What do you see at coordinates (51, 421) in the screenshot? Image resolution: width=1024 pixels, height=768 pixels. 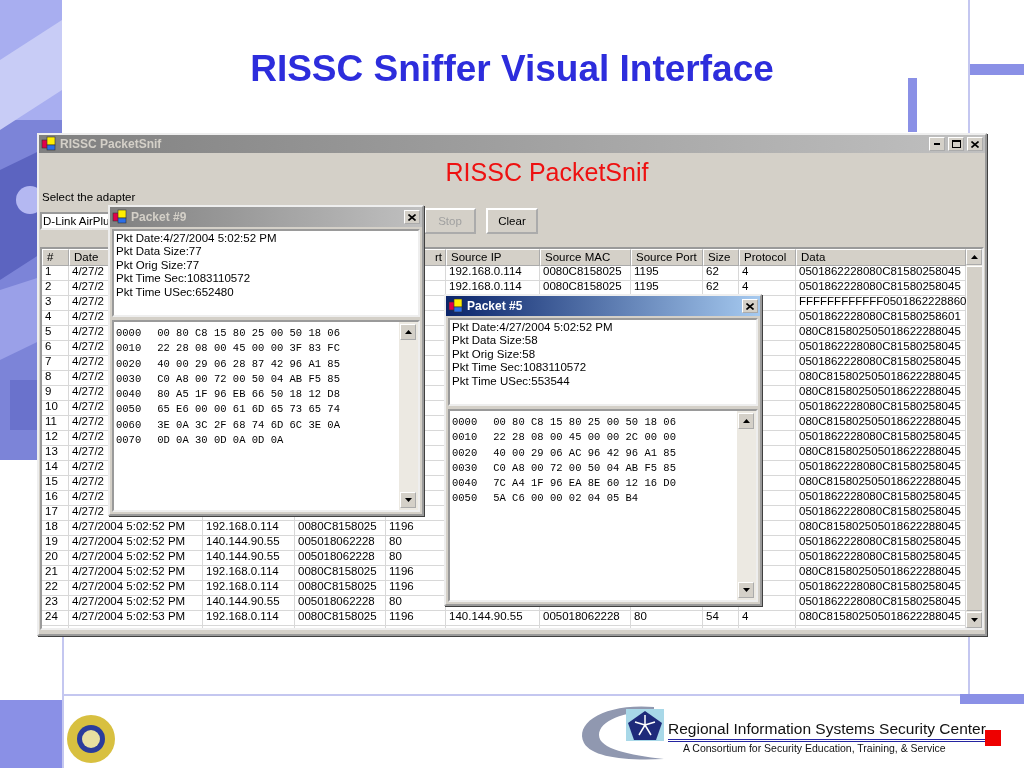 I see `table-cell: 11` at bounding box center [51, 421].